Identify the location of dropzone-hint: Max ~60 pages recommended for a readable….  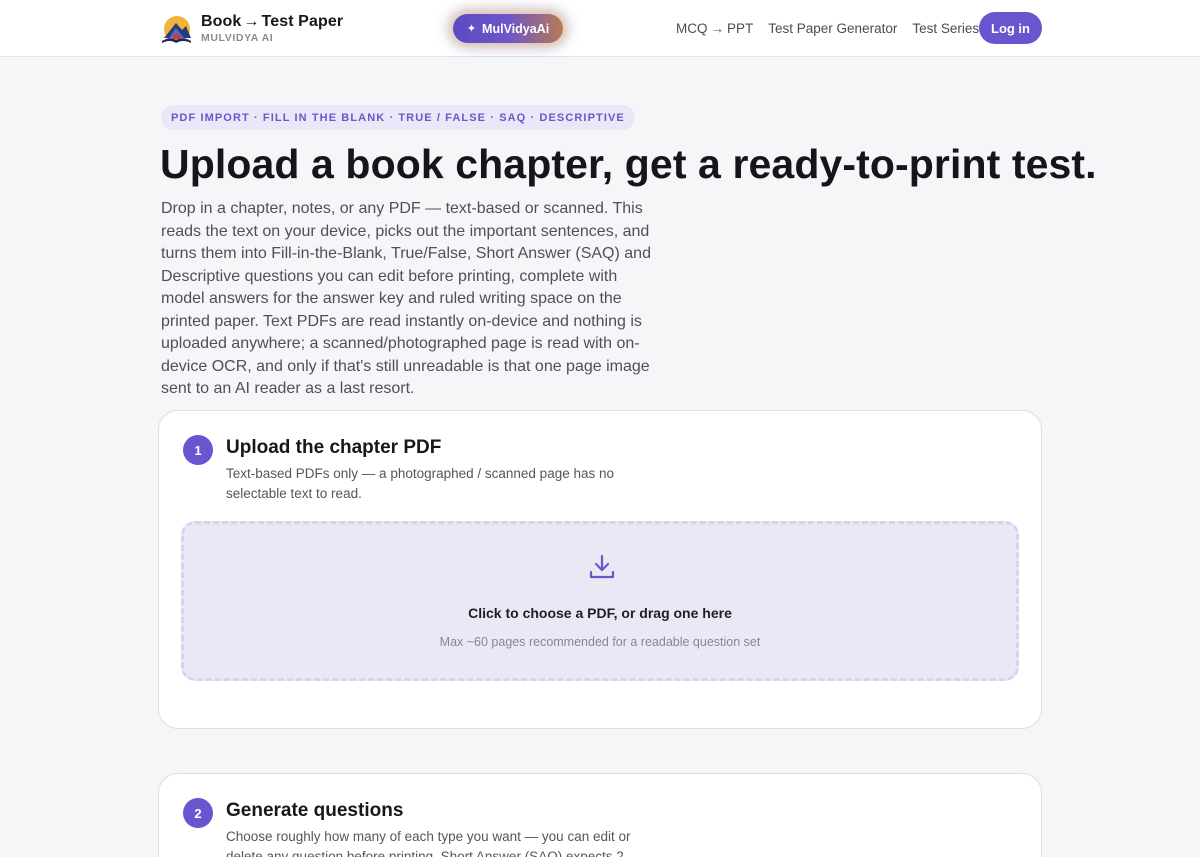
(600, 642).